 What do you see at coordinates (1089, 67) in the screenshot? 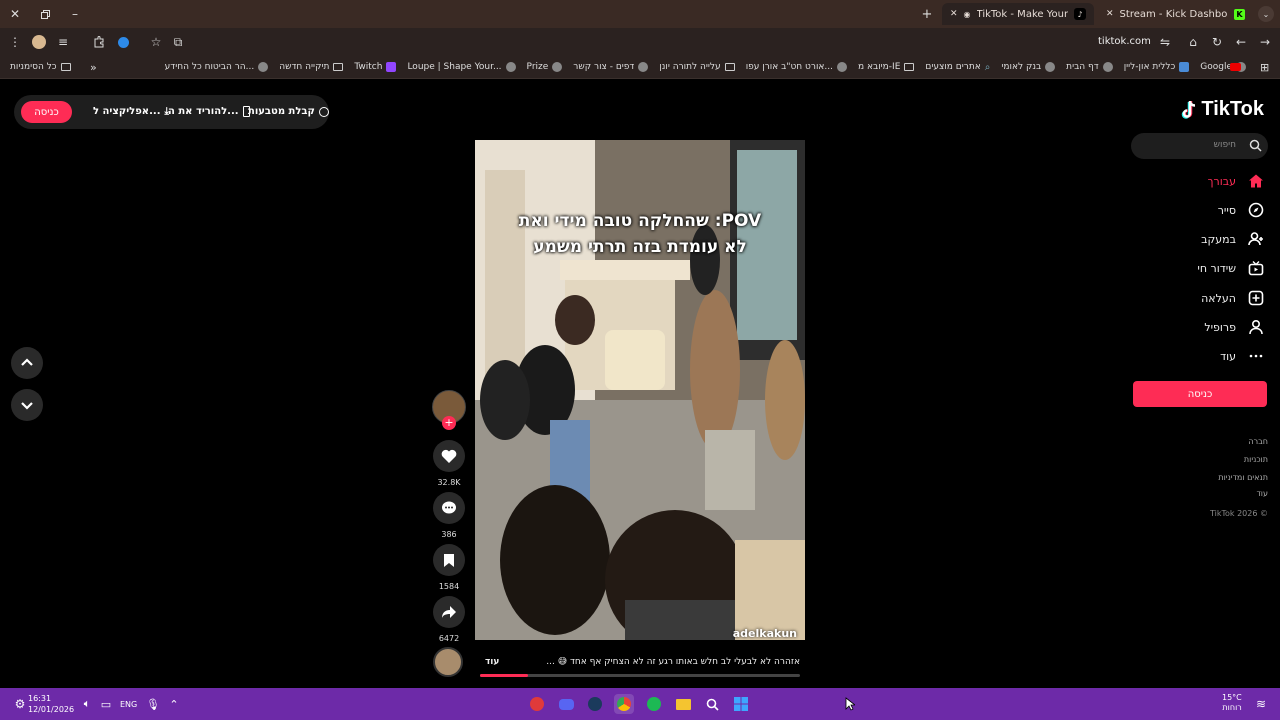
I see `bookmark-item: דף הבית` at bounding box center [1089, 67].